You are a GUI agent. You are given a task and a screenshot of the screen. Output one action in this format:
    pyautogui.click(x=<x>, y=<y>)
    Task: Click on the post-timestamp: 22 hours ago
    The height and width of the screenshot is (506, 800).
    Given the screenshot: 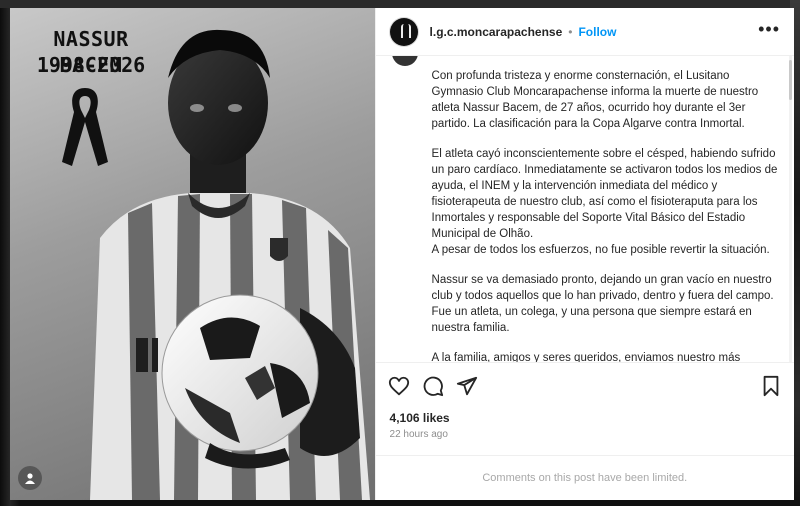 What is the action you would take?
    pyautogui.click(x=585, y=435)
    